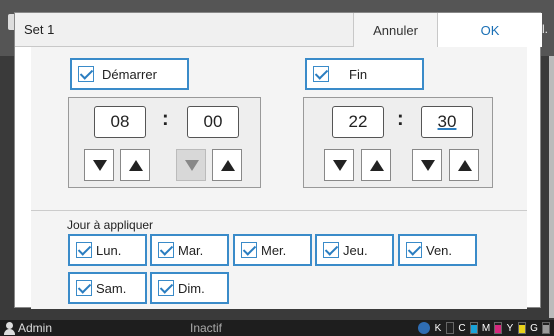 The width and height of the screenshot is (554, 336). I want to click on start-hour-up-button, so click(135, 165).